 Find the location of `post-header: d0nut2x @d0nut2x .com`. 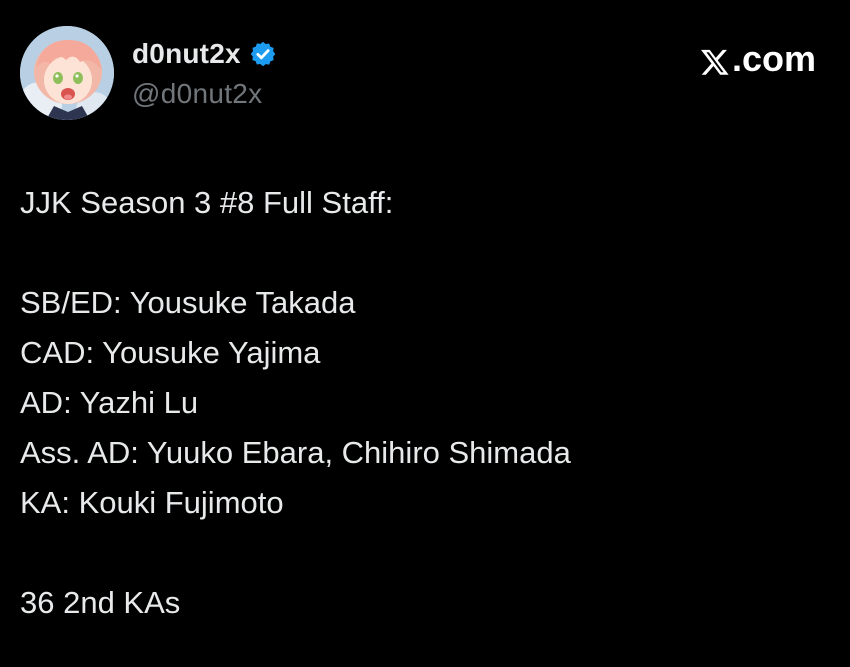

post-header: d0nut2x @d0nut2x .com is located at coordinates (425, 74).